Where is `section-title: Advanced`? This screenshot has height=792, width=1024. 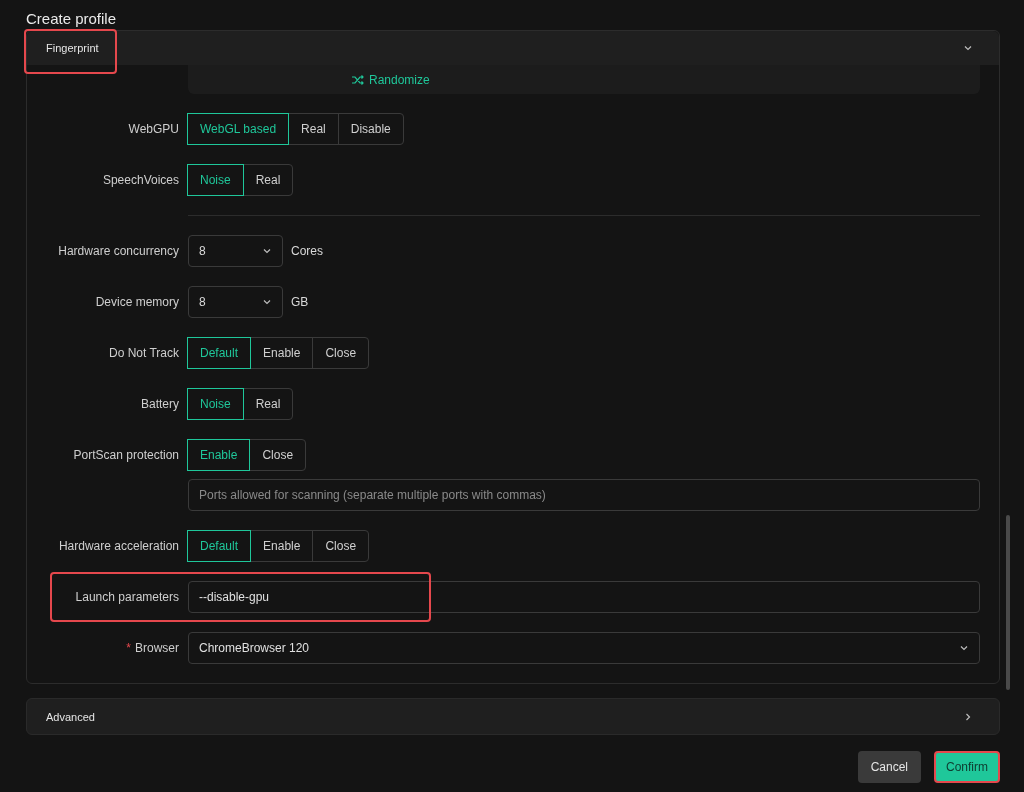
section-title: Advanced is located at coordinates (70, 716).